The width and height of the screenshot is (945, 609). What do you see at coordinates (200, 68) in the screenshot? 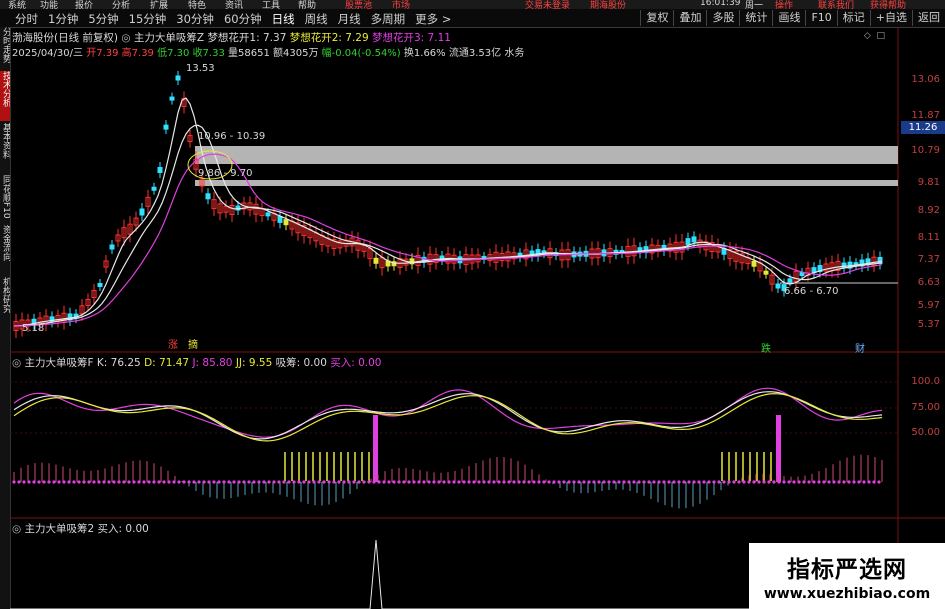
I see `ann-high: 13.53` at bounding box center [200, 68].